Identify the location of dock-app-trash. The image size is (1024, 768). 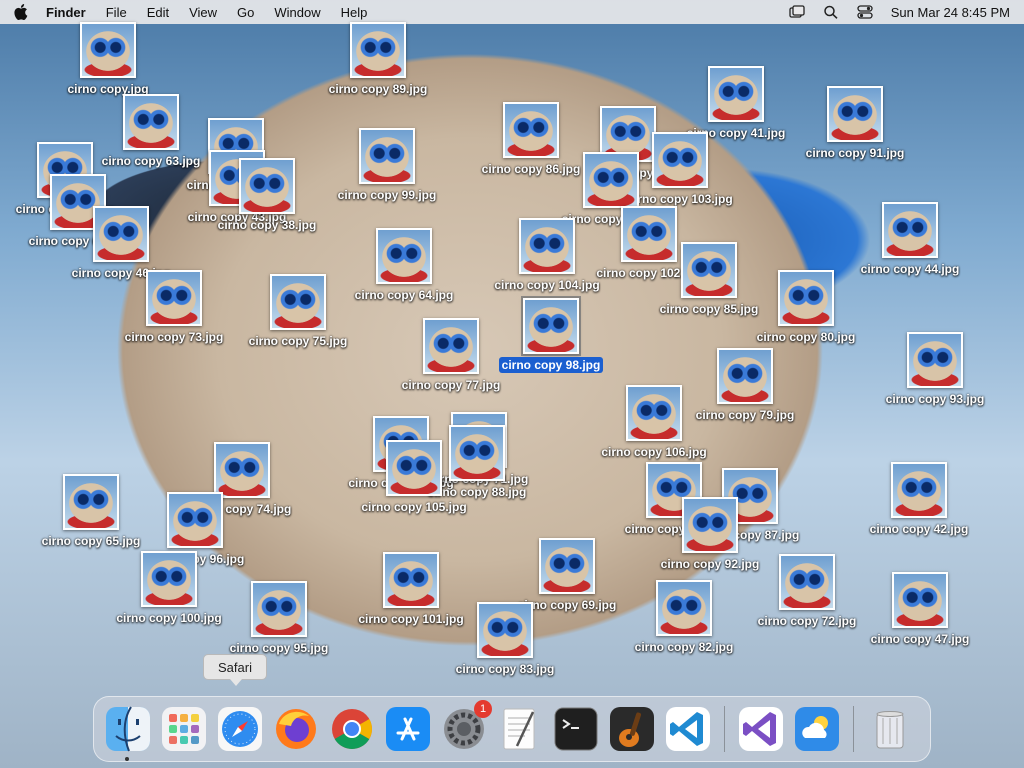
(890, 729).